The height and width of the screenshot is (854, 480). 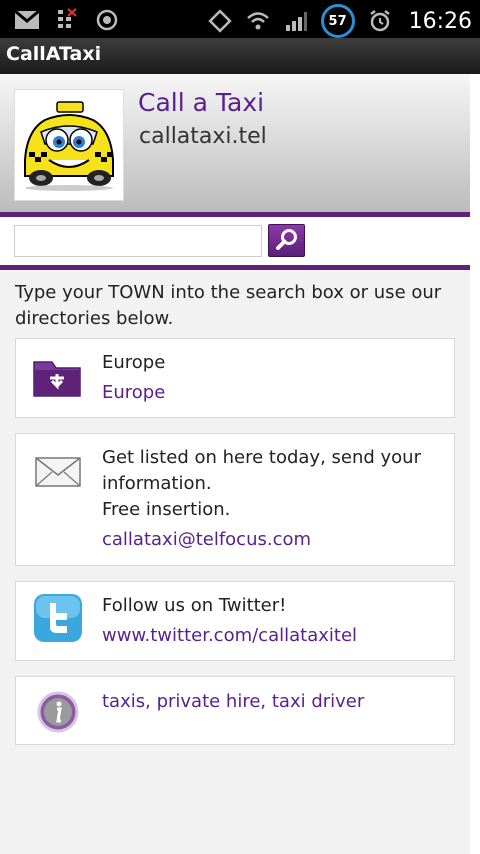 What do you see at coordinates (203, 136) in the screenshot?
I see `site-domain: callataxi.tel` at bounding box center [203, 136].